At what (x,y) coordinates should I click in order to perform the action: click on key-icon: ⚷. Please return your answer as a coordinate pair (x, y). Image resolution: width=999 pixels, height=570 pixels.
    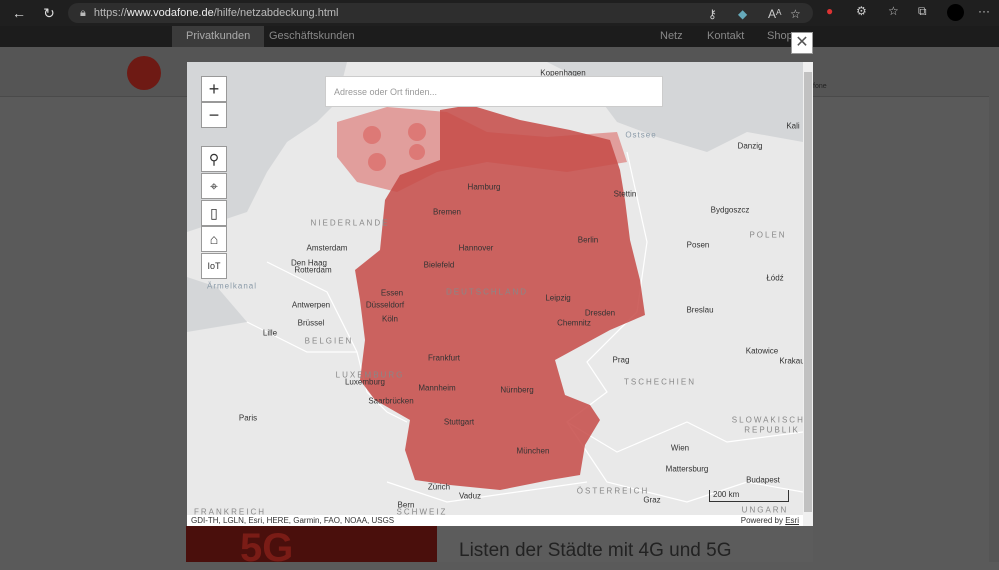
    Looking at the image, I should click on (712, 14).